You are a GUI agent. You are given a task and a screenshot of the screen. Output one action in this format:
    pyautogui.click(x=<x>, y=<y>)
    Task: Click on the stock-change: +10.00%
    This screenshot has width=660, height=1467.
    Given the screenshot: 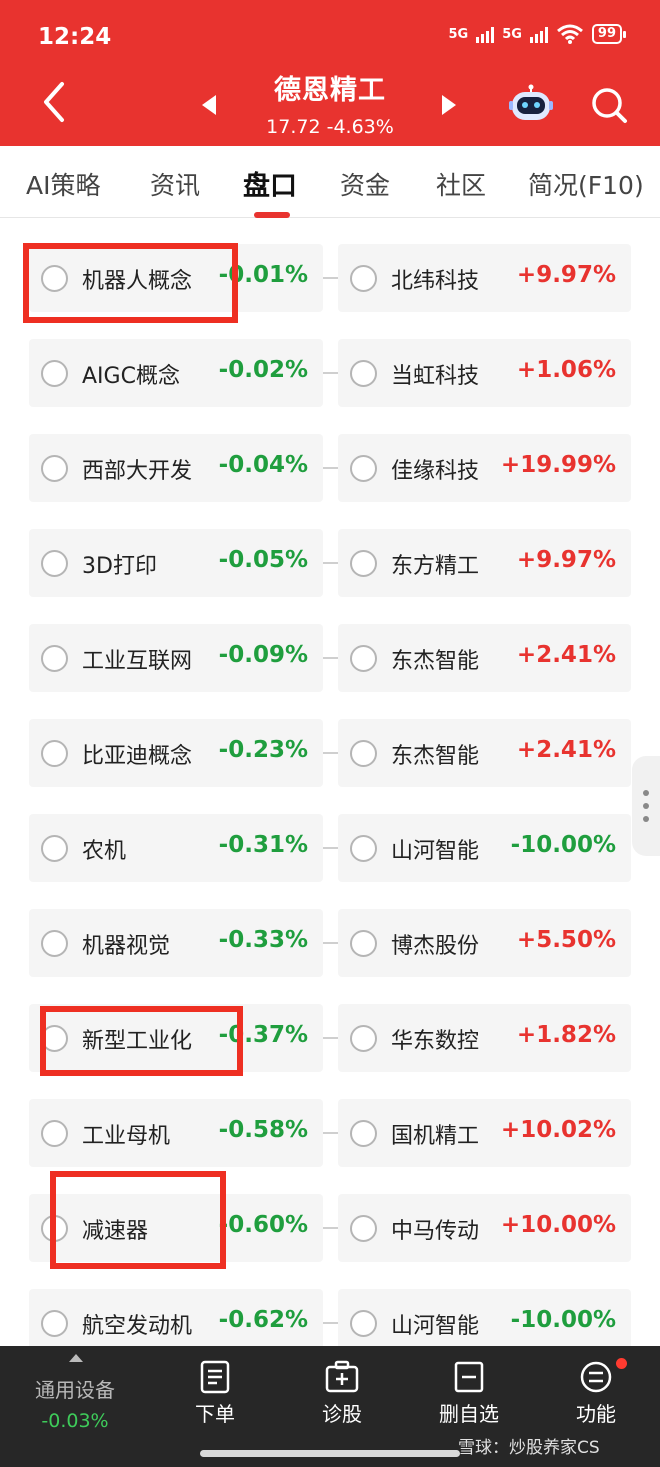 What is the action you would take?
    pyautogui.click(x=558, y=1225)
    